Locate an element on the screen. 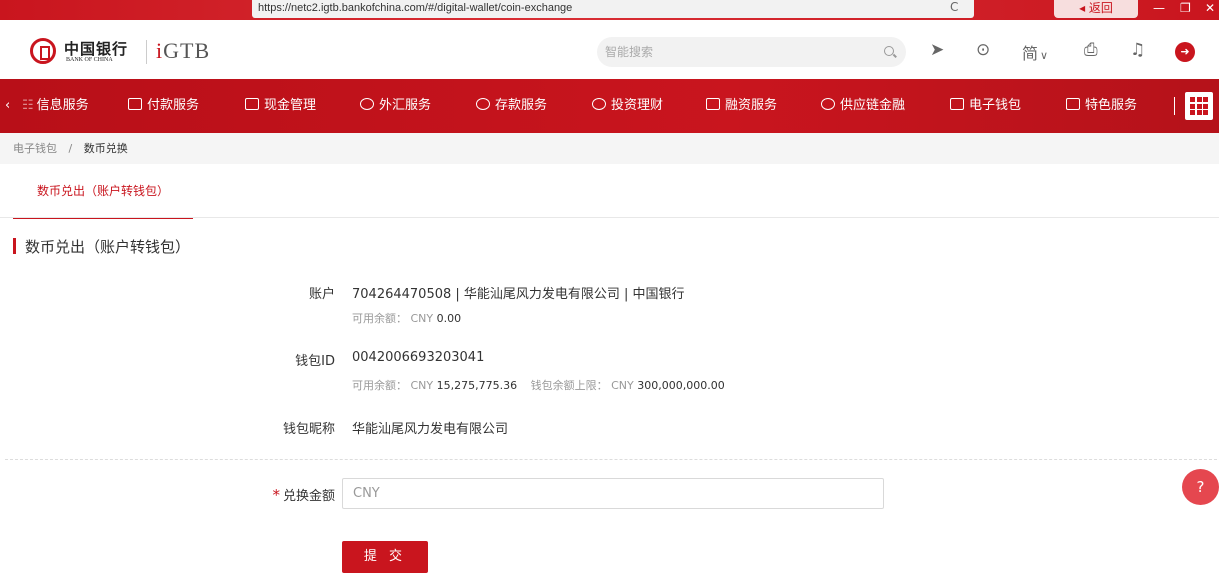  submit-button: 提 交 is located at coordinates (385, 557).